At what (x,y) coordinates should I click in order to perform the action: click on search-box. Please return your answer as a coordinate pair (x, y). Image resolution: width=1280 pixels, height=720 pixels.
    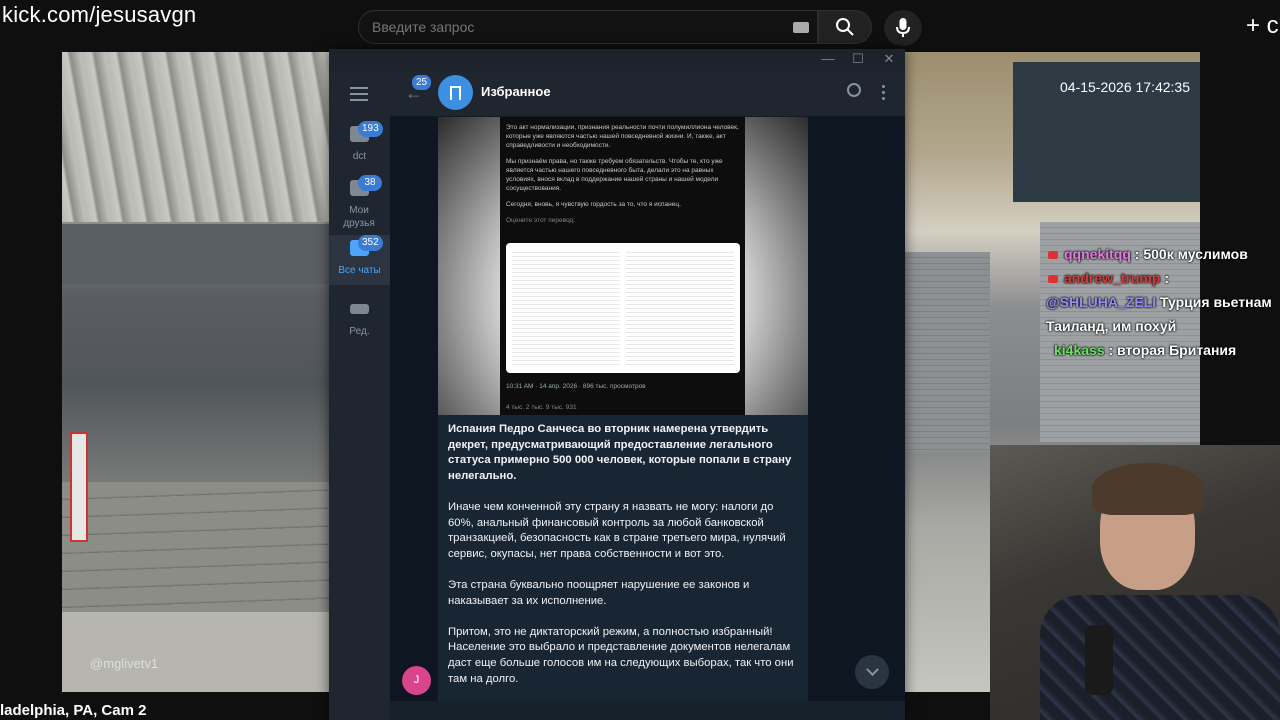
    Looking at the image, I should click on (588, 27).